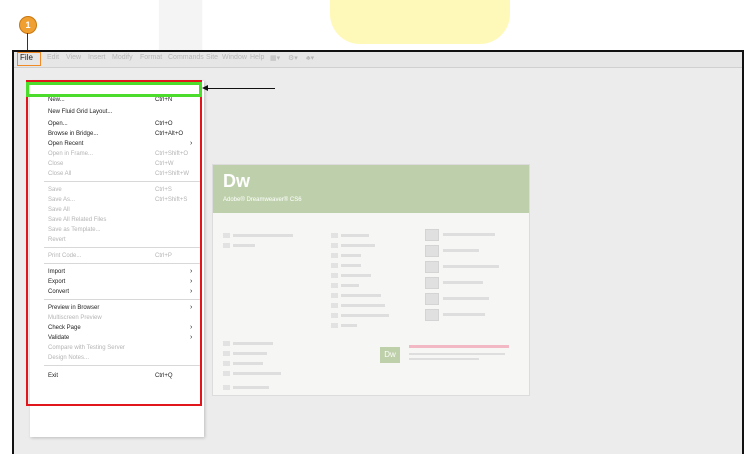 The height and width of the screenshot is (454, 745). What do you see at coordinates (334, 275) in the screenshot?
I see `new-js-icon` at bounding box center [334, 275].